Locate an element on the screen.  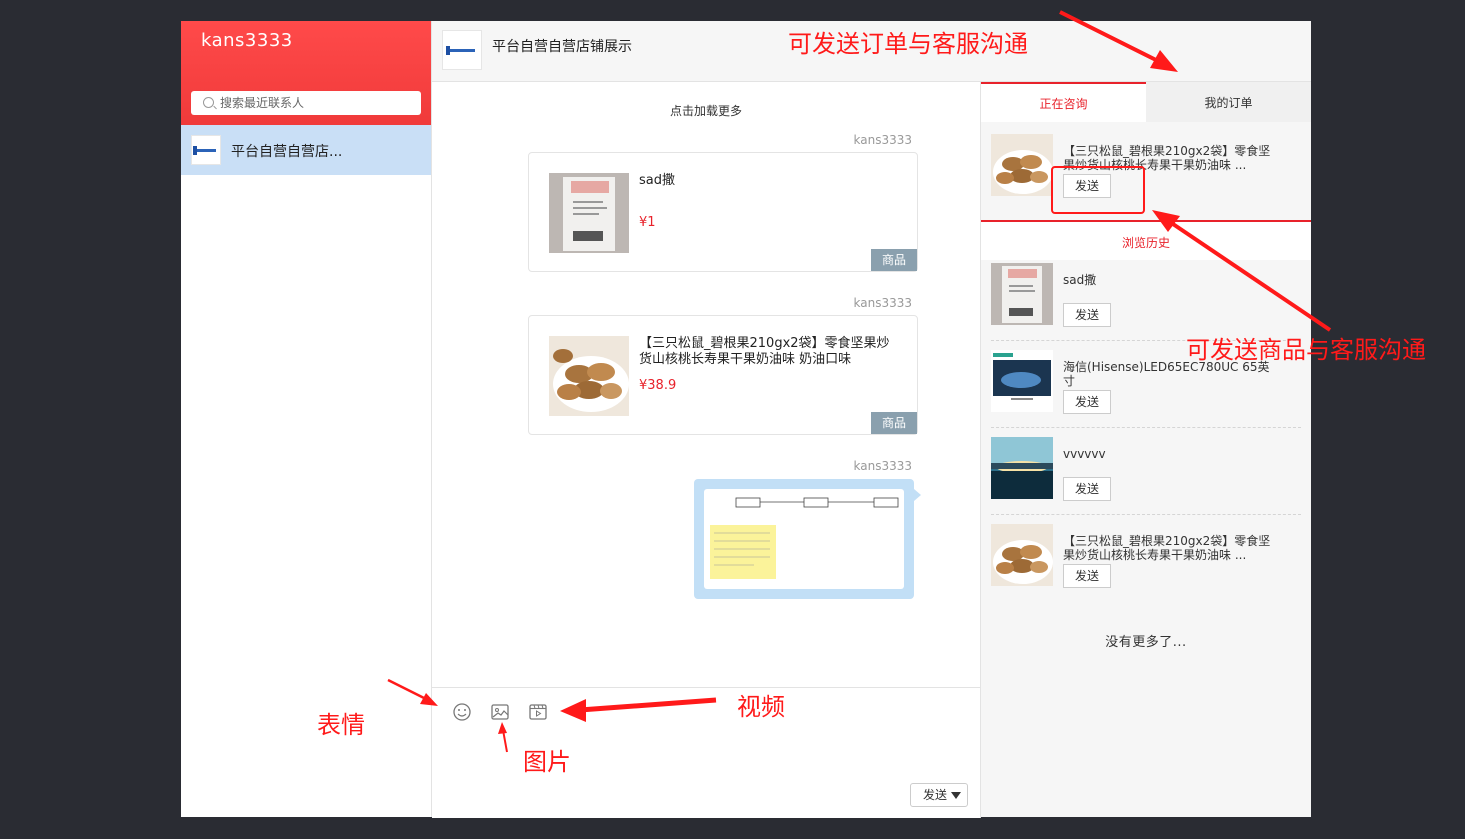
user-header: kans3333 is located at coordinates (306, 73).